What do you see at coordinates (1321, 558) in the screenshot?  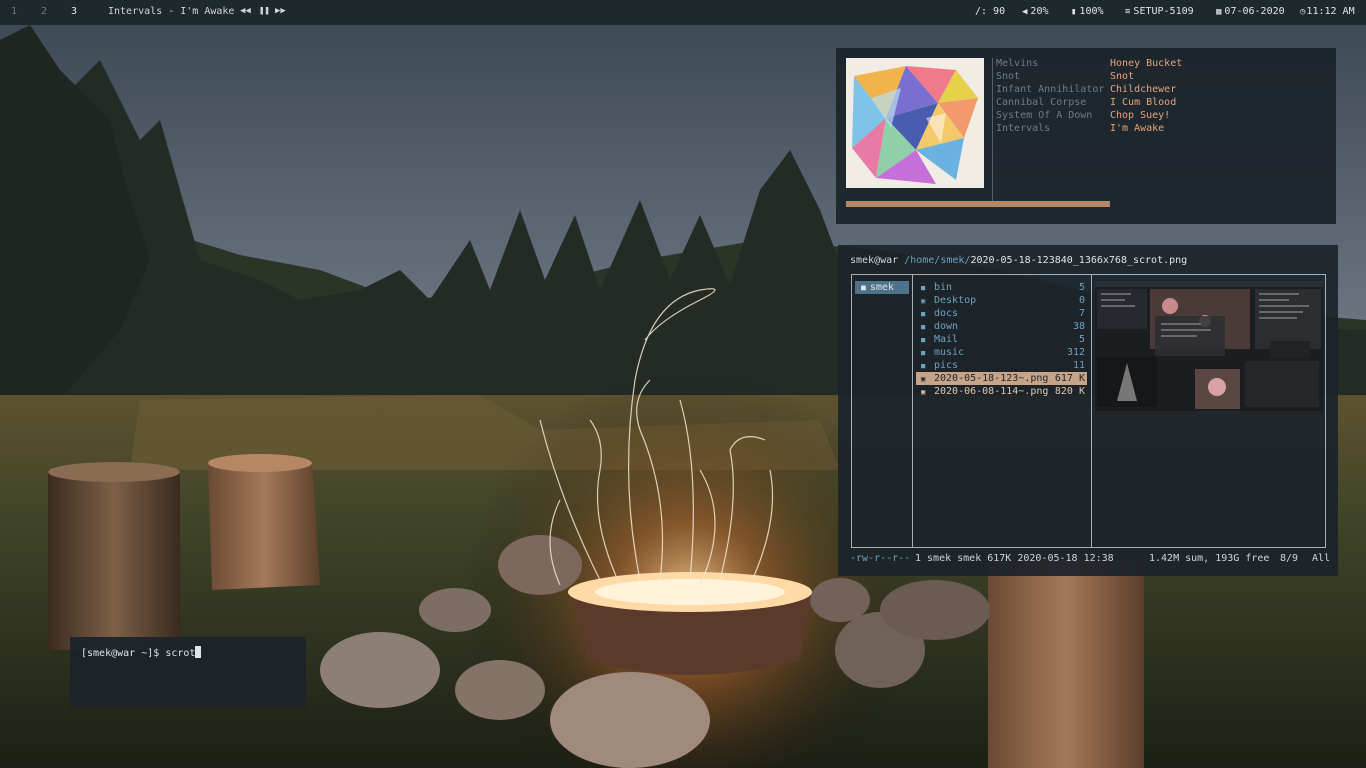 I see `scroll-indicator: All` at bounding box center [1321, 558].